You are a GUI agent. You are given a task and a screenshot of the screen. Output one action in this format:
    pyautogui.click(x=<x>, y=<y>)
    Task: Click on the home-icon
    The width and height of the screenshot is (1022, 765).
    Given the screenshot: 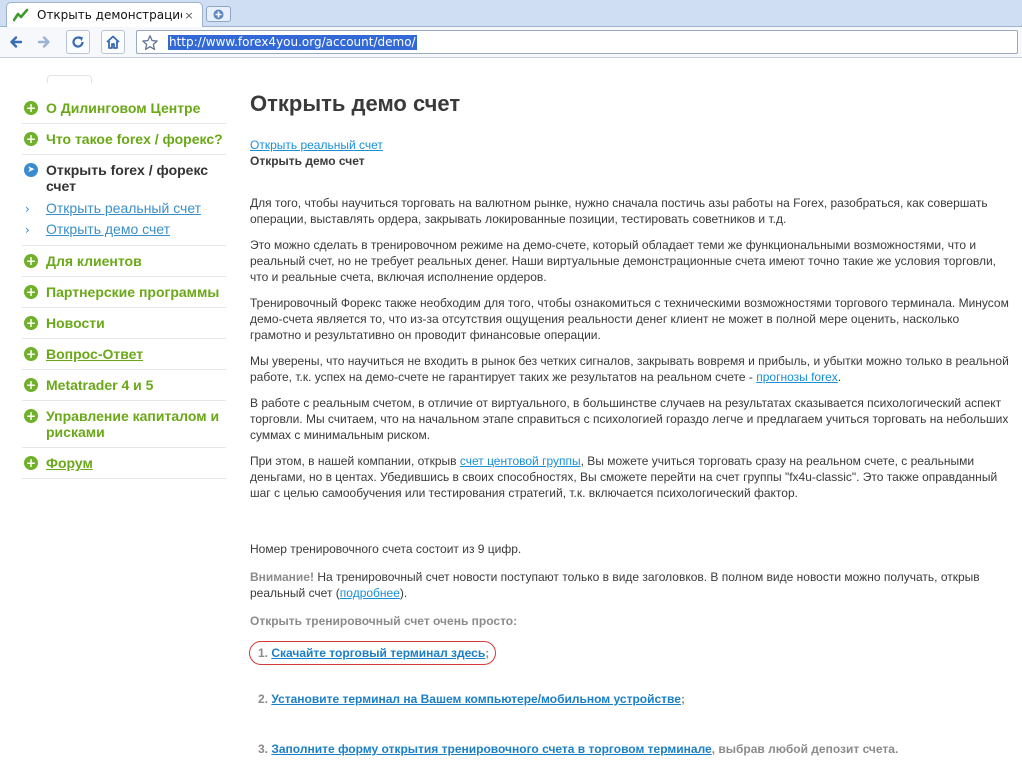 What is the action you would take?
    pyautogui.click(x=113, y=42)
    